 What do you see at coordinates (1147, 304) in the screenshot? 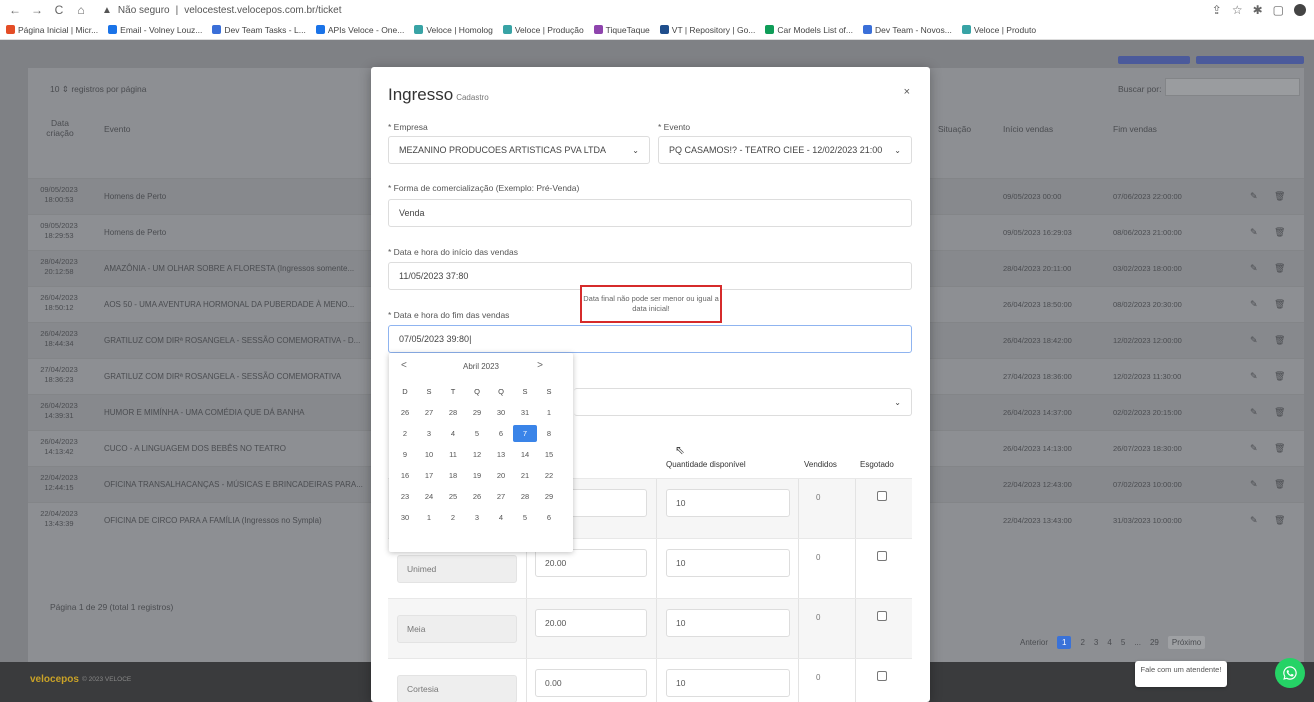
I see `row-end: 08/02/2023 20:30:00` at bounding box center [1147, 304].